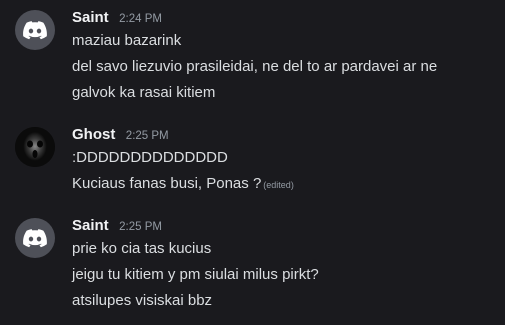 The width and height of the screenshot is (505, 325). What do you see at coordinates (167, 183) in the screenshot?
I see `message-body: Kuciaus fanas busi, Ponas ?` at bounding box center [167, 183].